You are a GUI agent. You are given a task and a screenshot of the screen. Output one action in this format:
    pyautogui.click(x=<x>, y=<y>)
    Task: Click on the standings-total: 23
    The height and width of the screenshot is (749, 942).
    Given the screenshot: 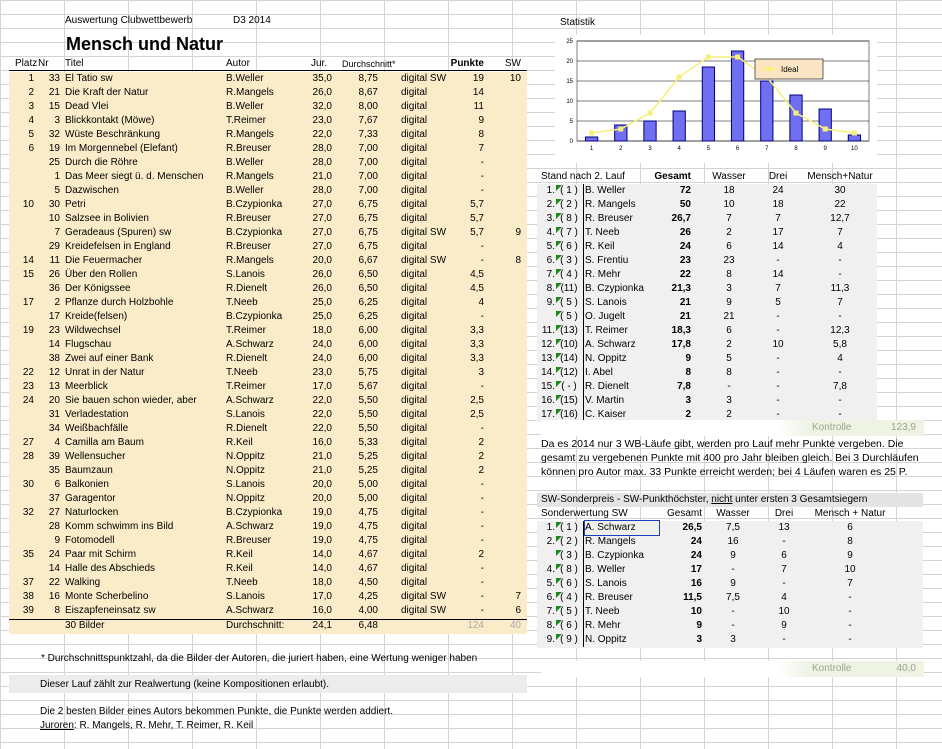 What is the action you would take?
    pyautogui.click(x=685, y=260)
    